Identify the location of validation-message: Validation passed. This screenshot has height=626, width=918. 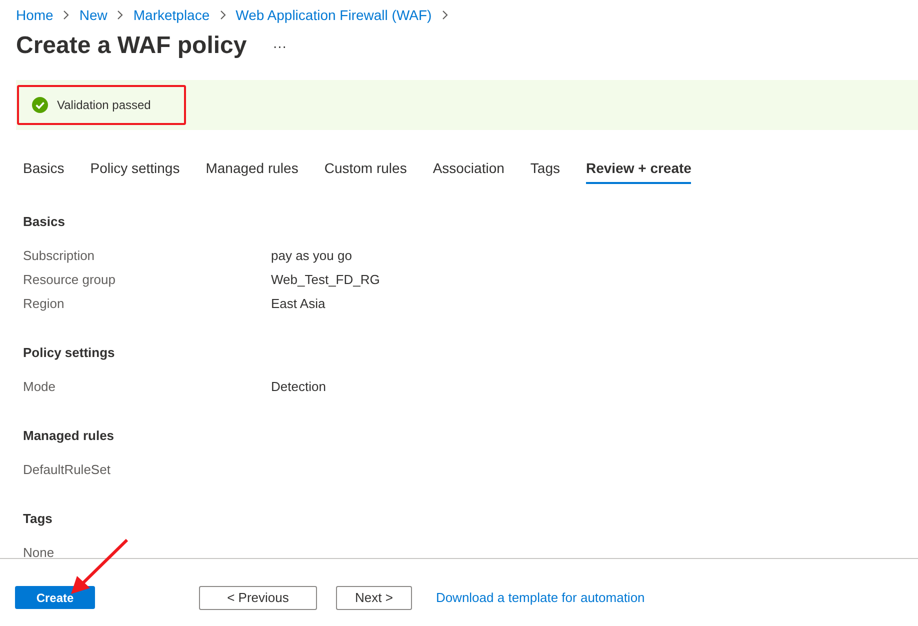
(104, 105).